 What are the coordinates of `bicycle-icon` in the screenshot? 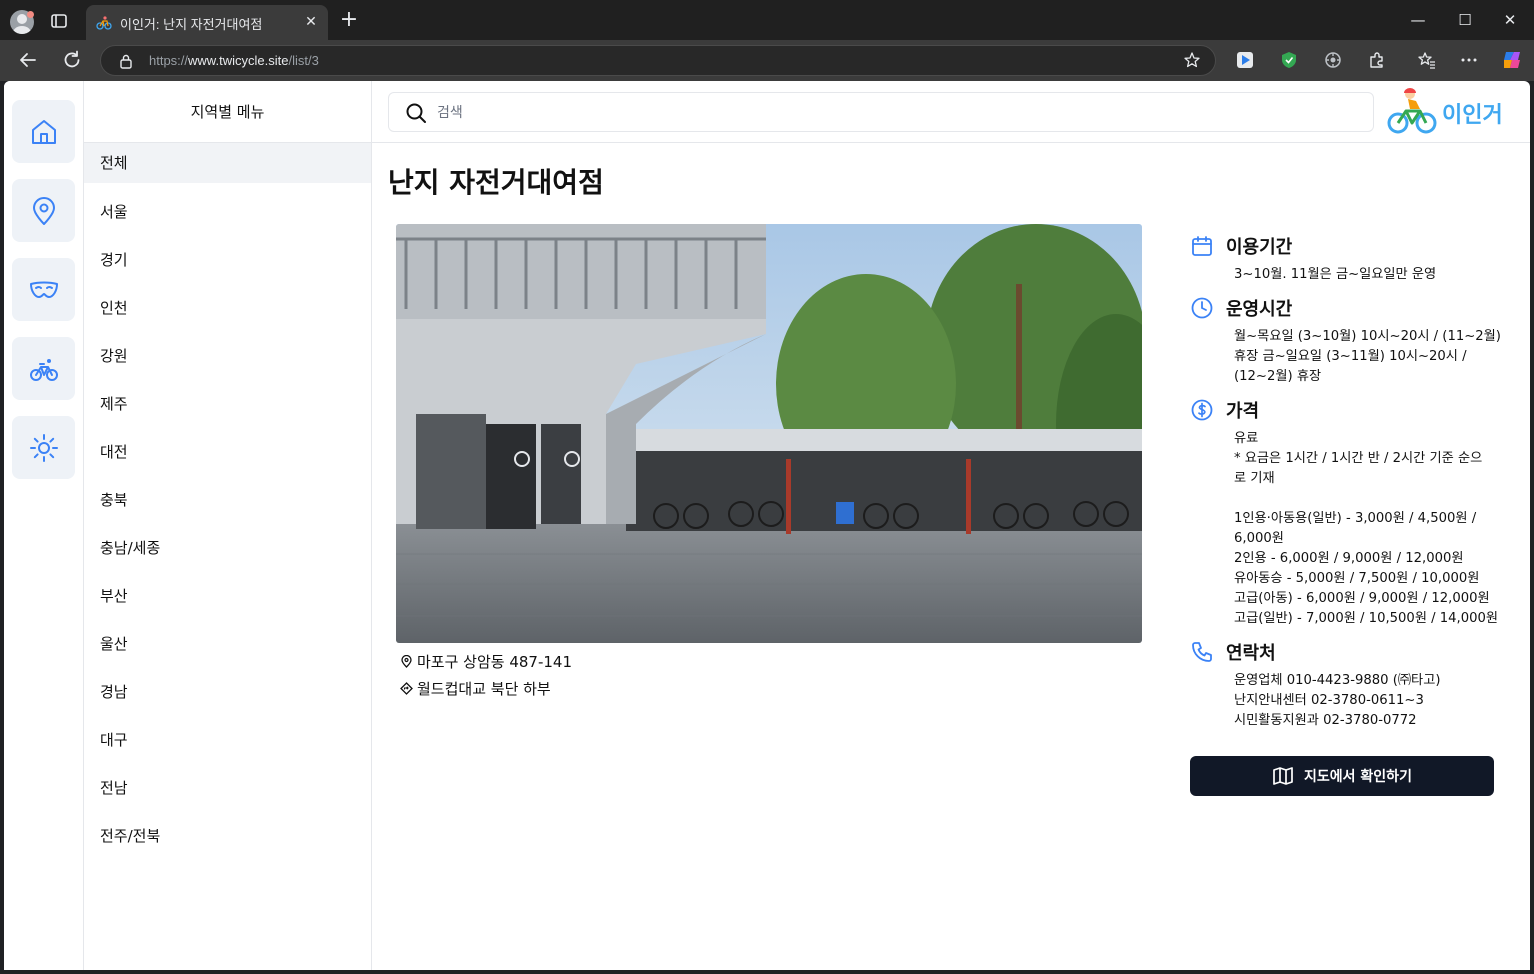 It's located at (43, 369).